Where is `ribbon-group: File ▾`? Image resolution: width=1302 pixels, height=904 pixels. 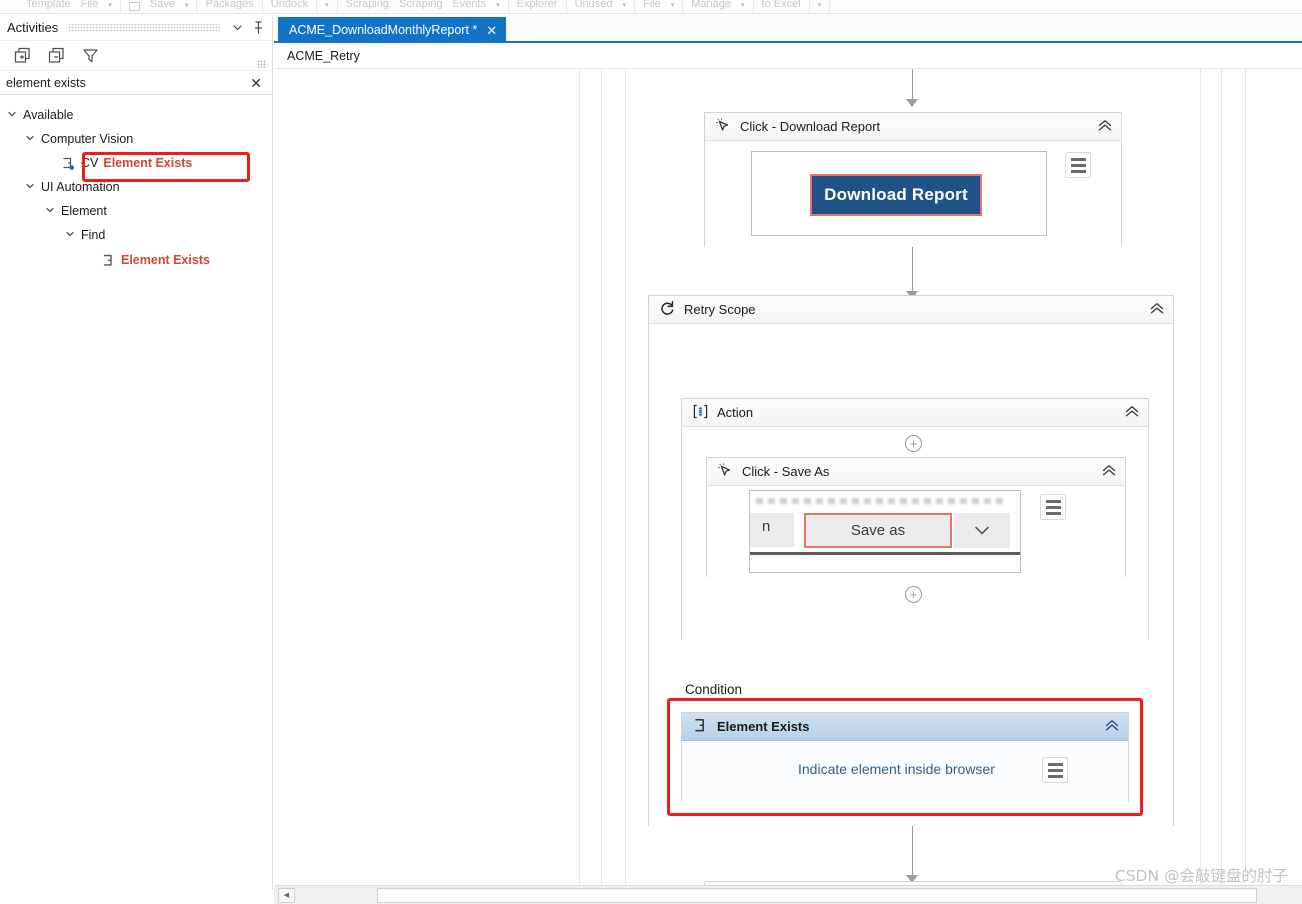 ribbon-group: File ▾ is located at coordinates (659, 6).